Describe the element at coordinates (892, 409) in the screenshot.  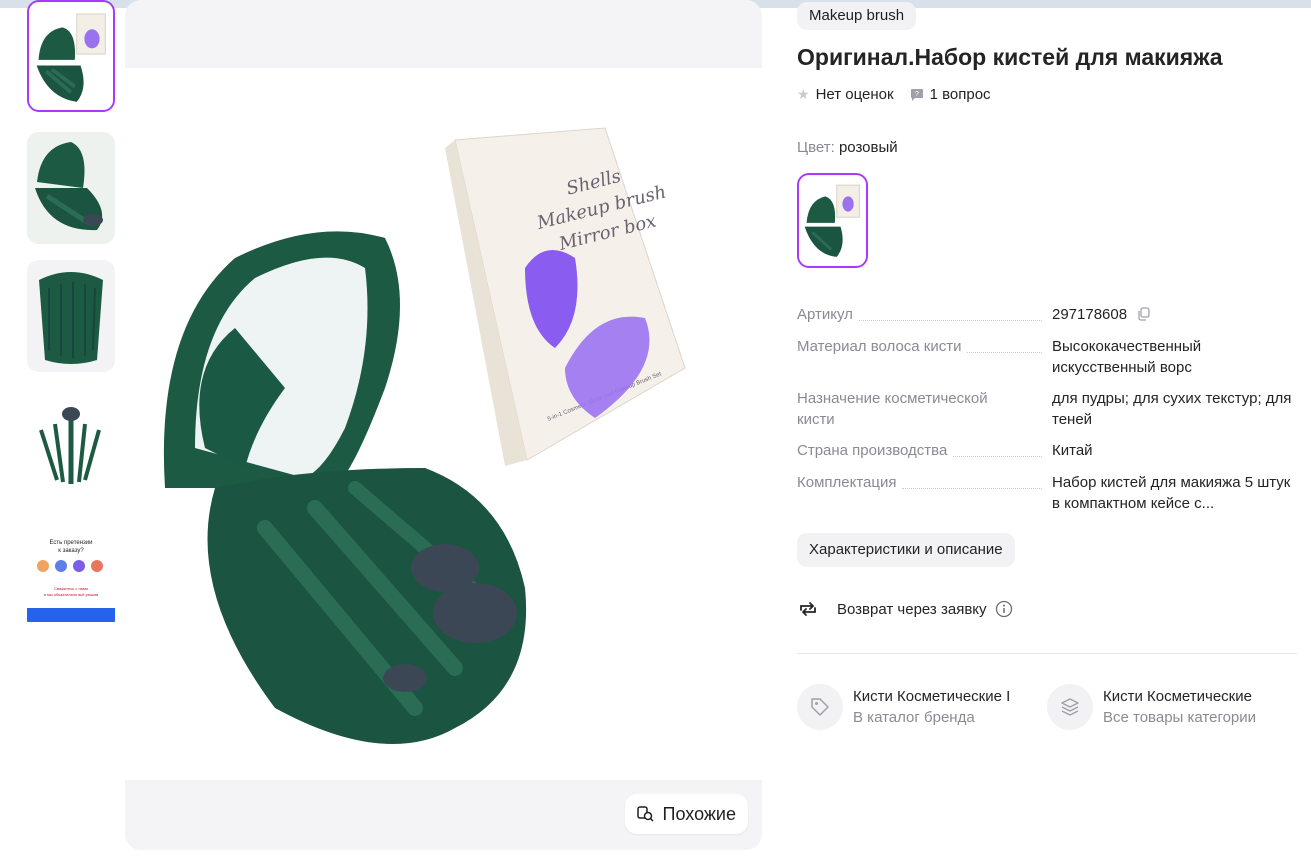
I see `spec-key: Назначение косметической кисти` at that location.